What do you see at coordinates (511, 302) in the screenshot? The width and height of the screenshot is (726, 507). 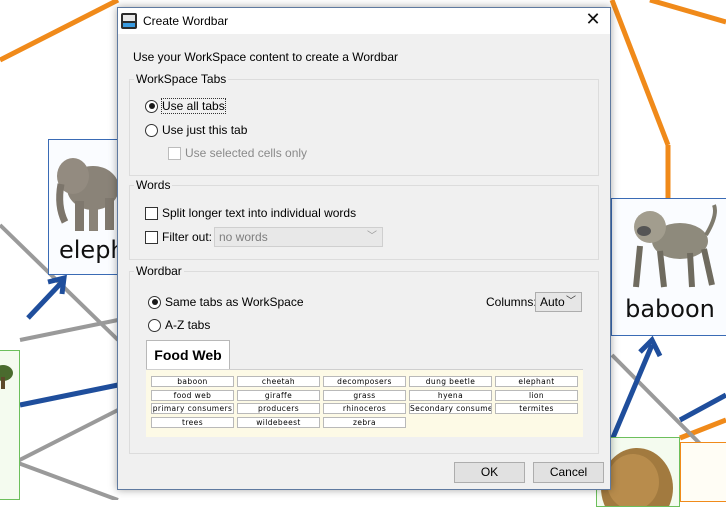 I see `columns-label: Columns:` at bounding box center [511, 302].